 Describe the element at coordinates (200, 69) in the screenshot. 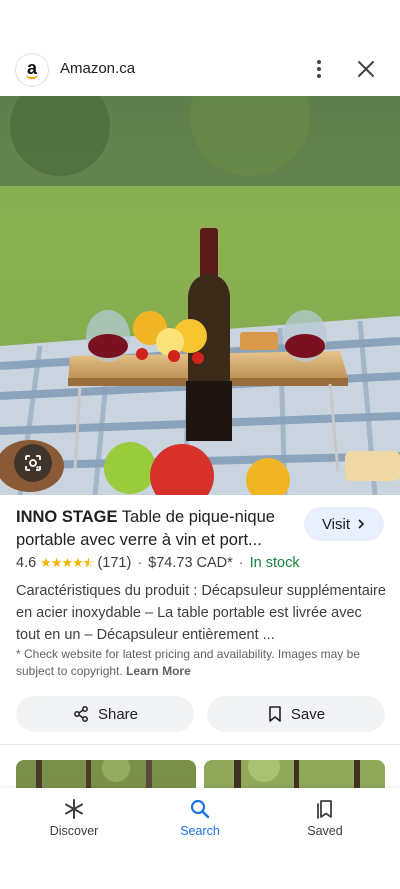

I see `site-header: a Amazon.ca` at that location.